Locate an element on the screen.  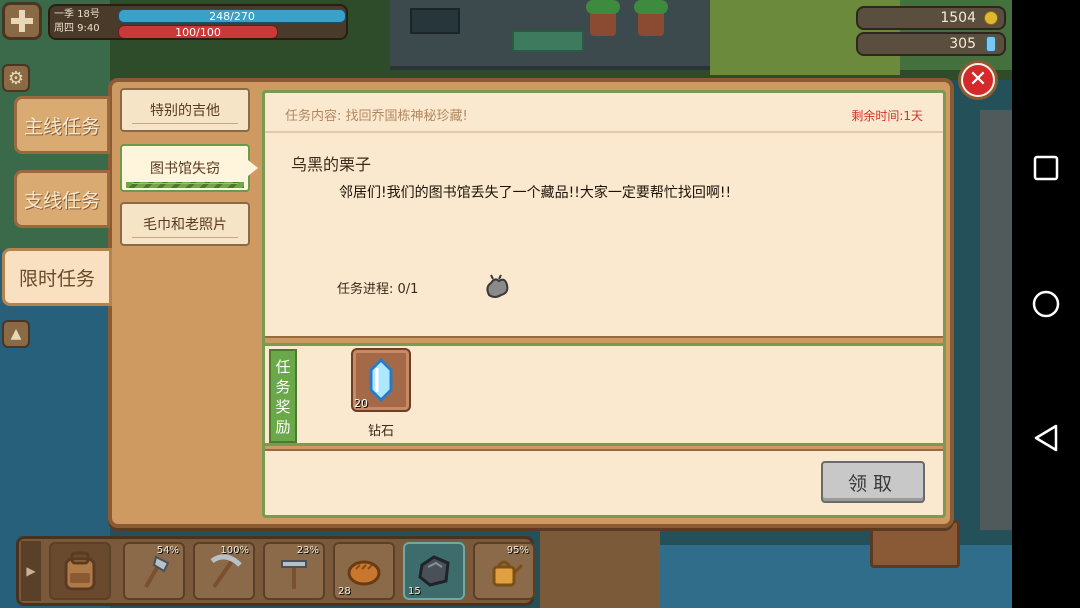
reward-label-text: 任务奖励 is located at coordinates (283, 397).